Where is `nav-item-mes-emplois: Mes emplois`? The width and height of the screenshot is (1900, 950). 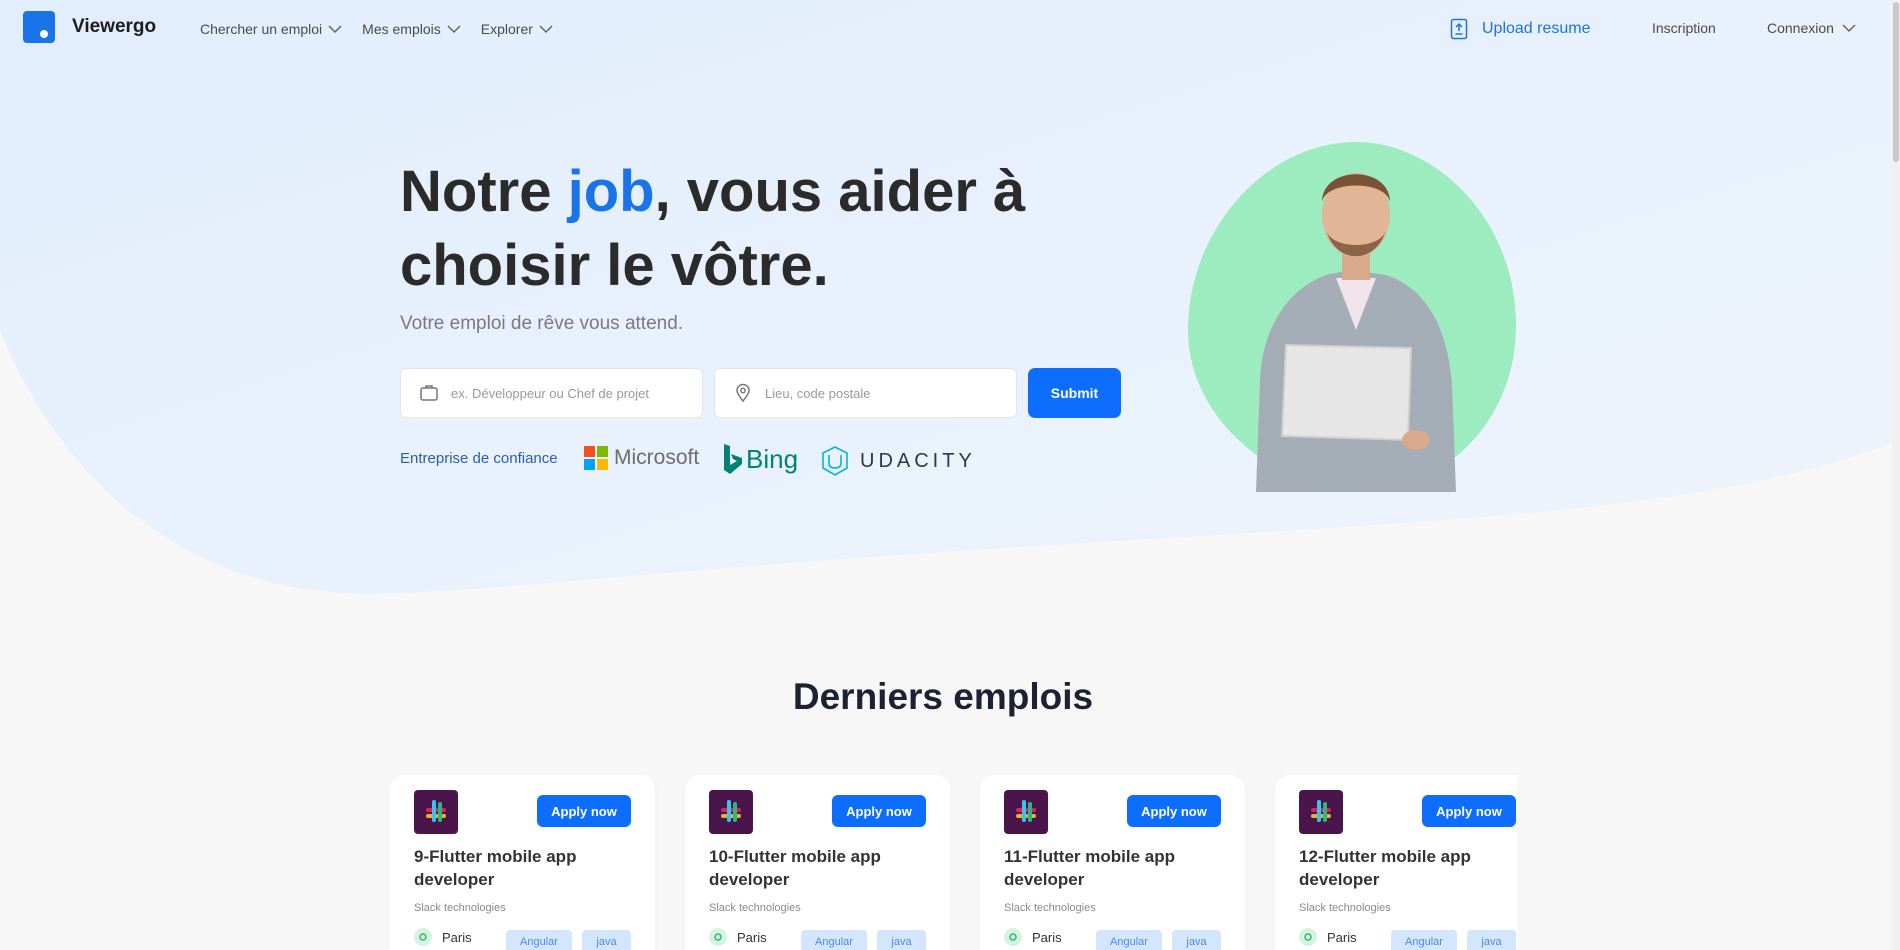
nav-item-mes-emplois: Mes emplois is located at coordinates (411, 29).